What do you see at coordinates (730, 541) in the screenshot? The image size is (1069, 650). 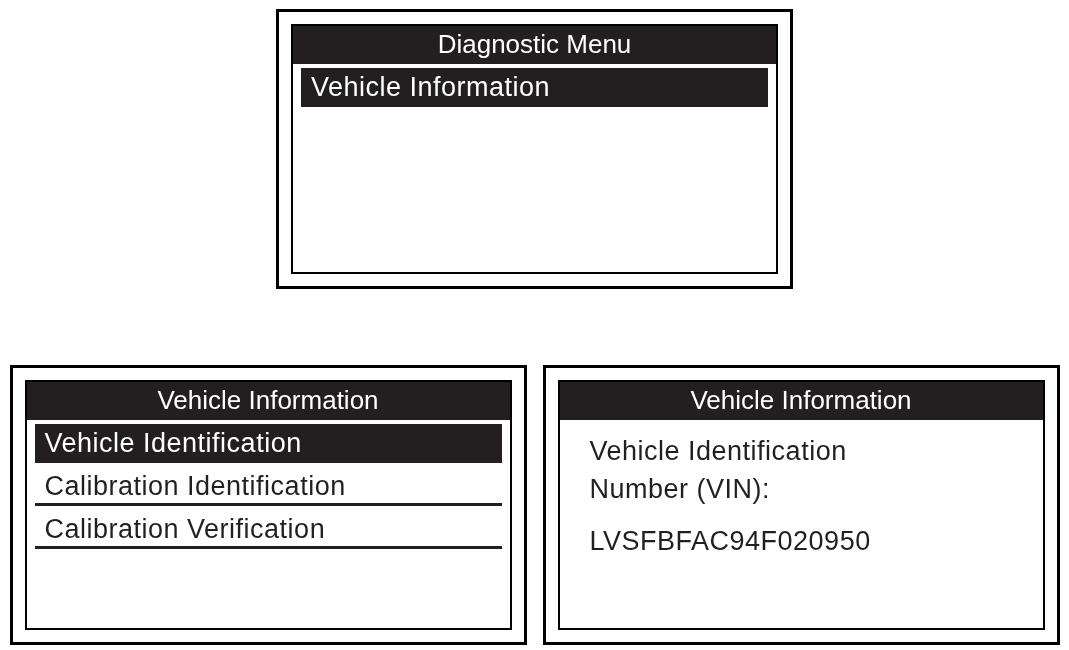 I see `info-text: LVSFBFAC94F020950` at bounding box center [730, 541].